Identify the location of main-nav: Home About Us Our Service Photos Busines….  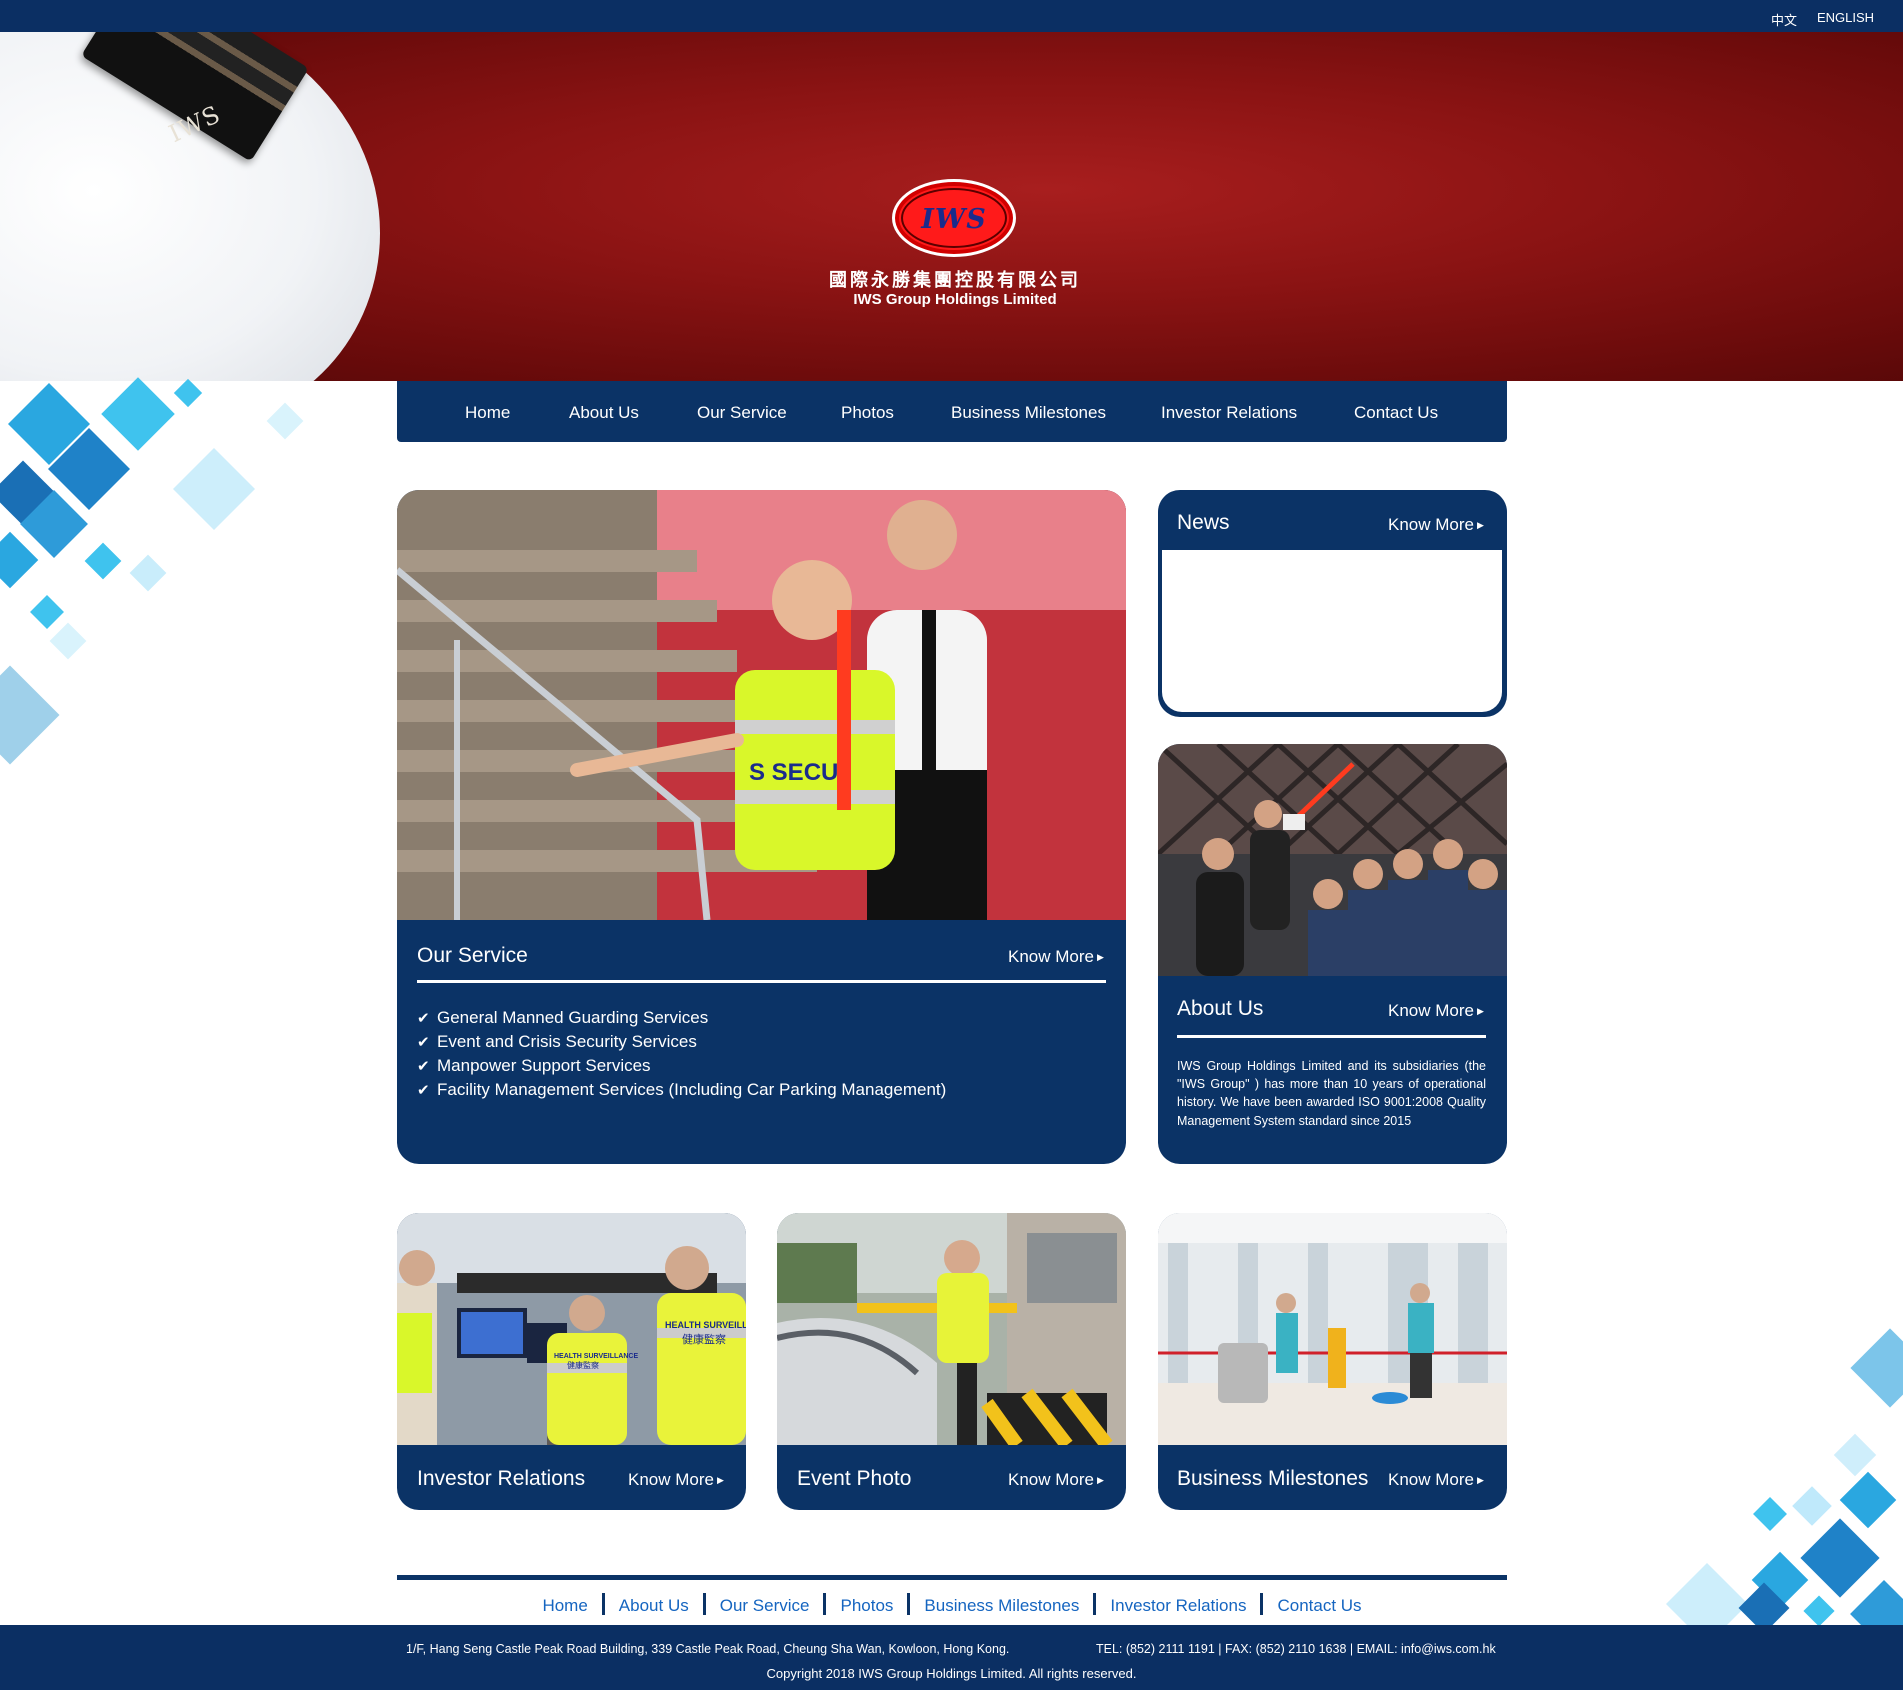
(952, 411).